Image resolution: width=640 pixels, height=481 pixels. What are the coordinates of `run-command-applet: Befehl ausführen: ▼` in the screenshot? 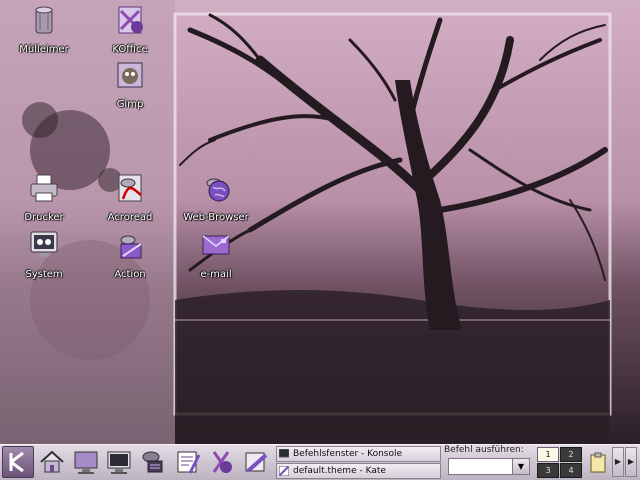 It's located at (488, 463).